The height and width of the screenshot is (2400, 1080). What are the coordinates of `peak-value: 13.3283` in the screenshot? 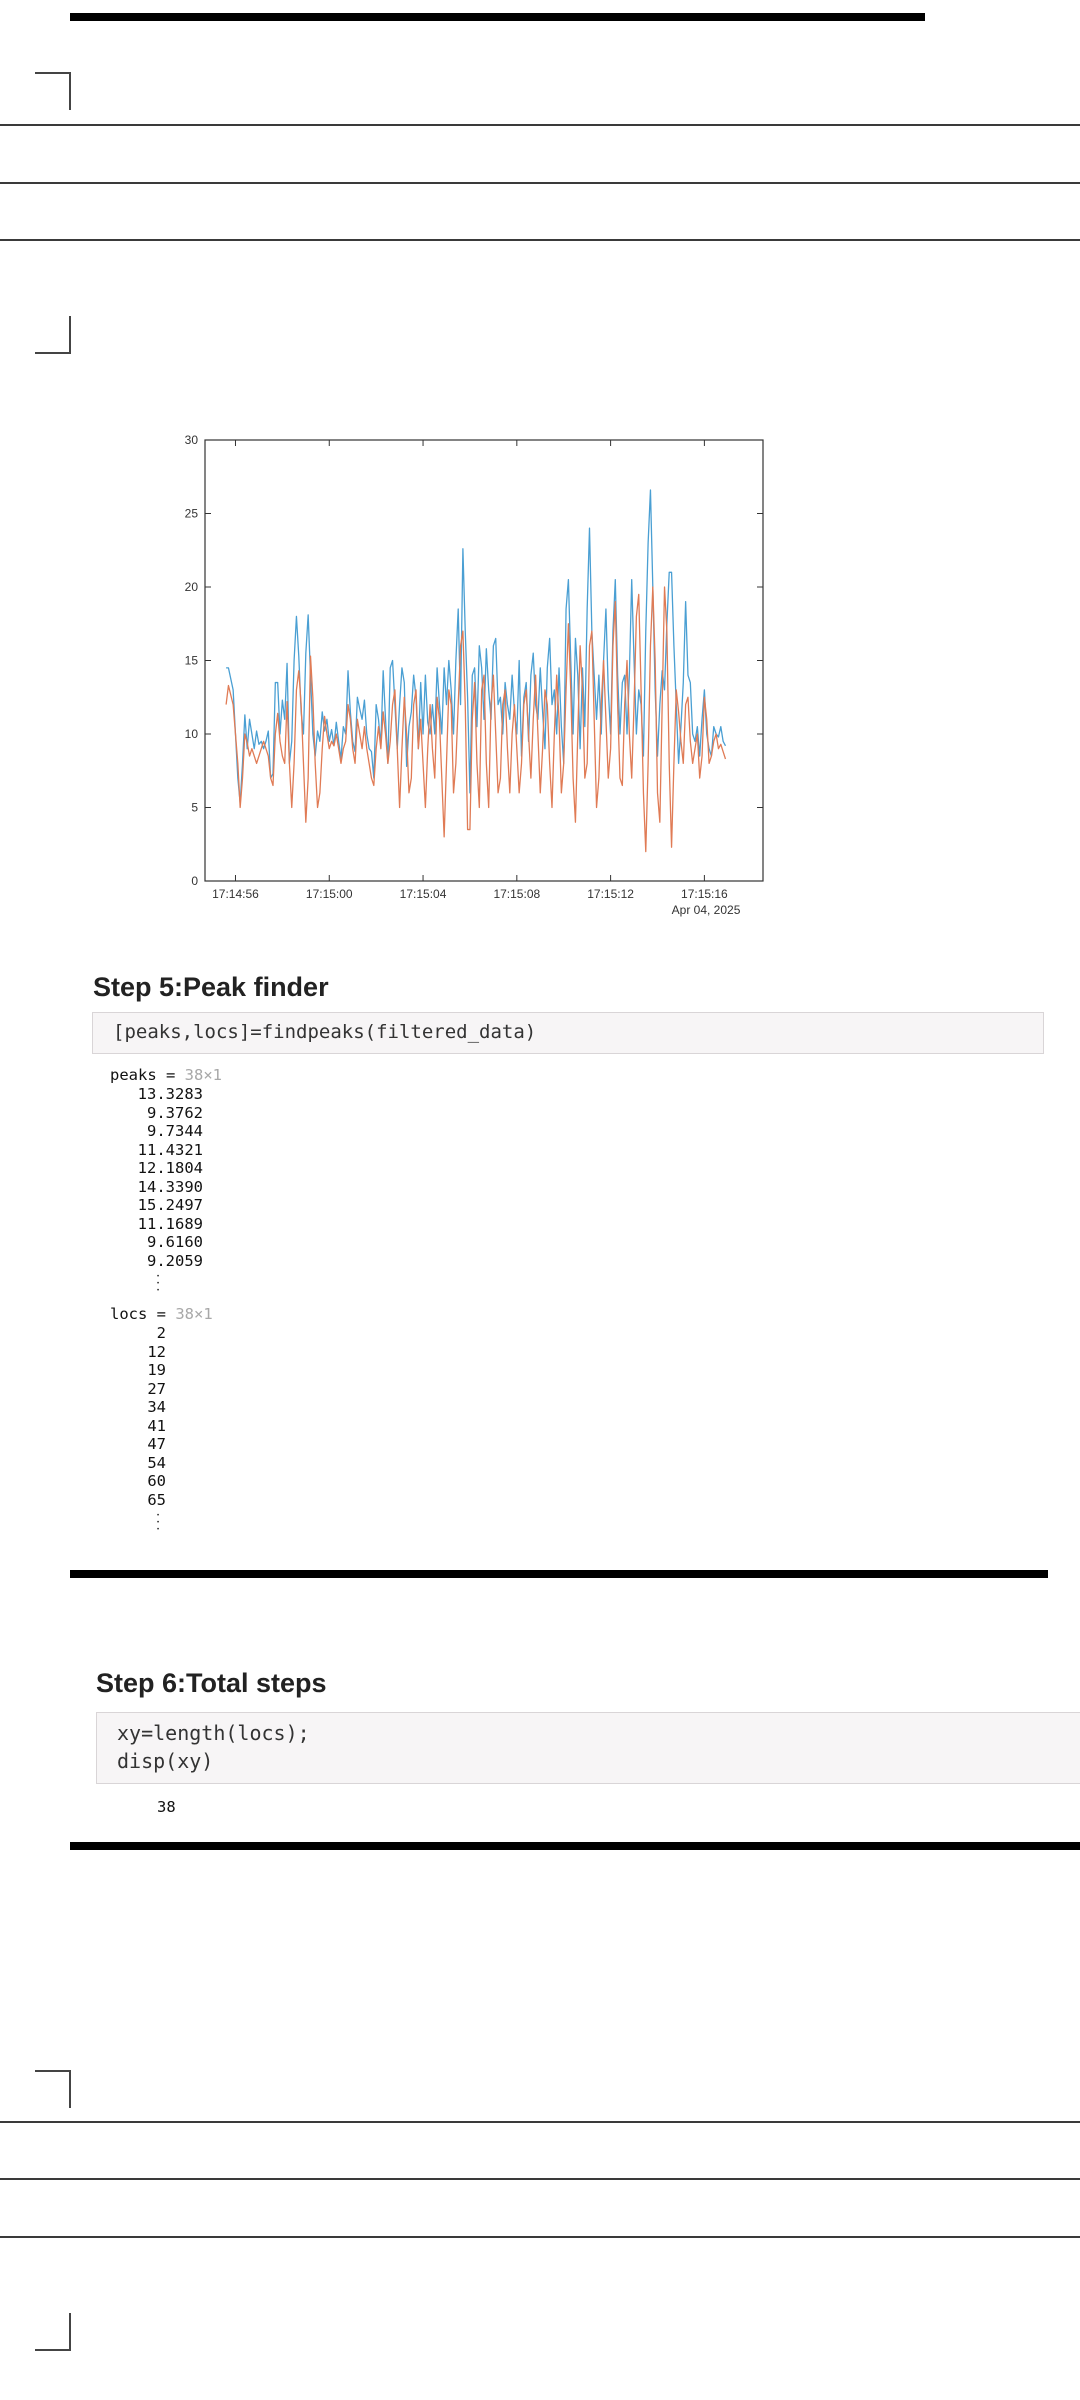 It's located at (170, 1094).